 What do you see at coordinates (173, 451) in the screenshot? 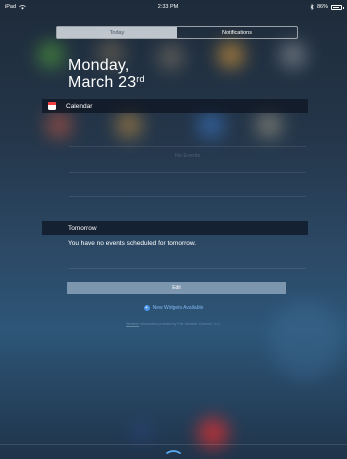
I see `drag-handle-icon` at bounding box center [173, 451].